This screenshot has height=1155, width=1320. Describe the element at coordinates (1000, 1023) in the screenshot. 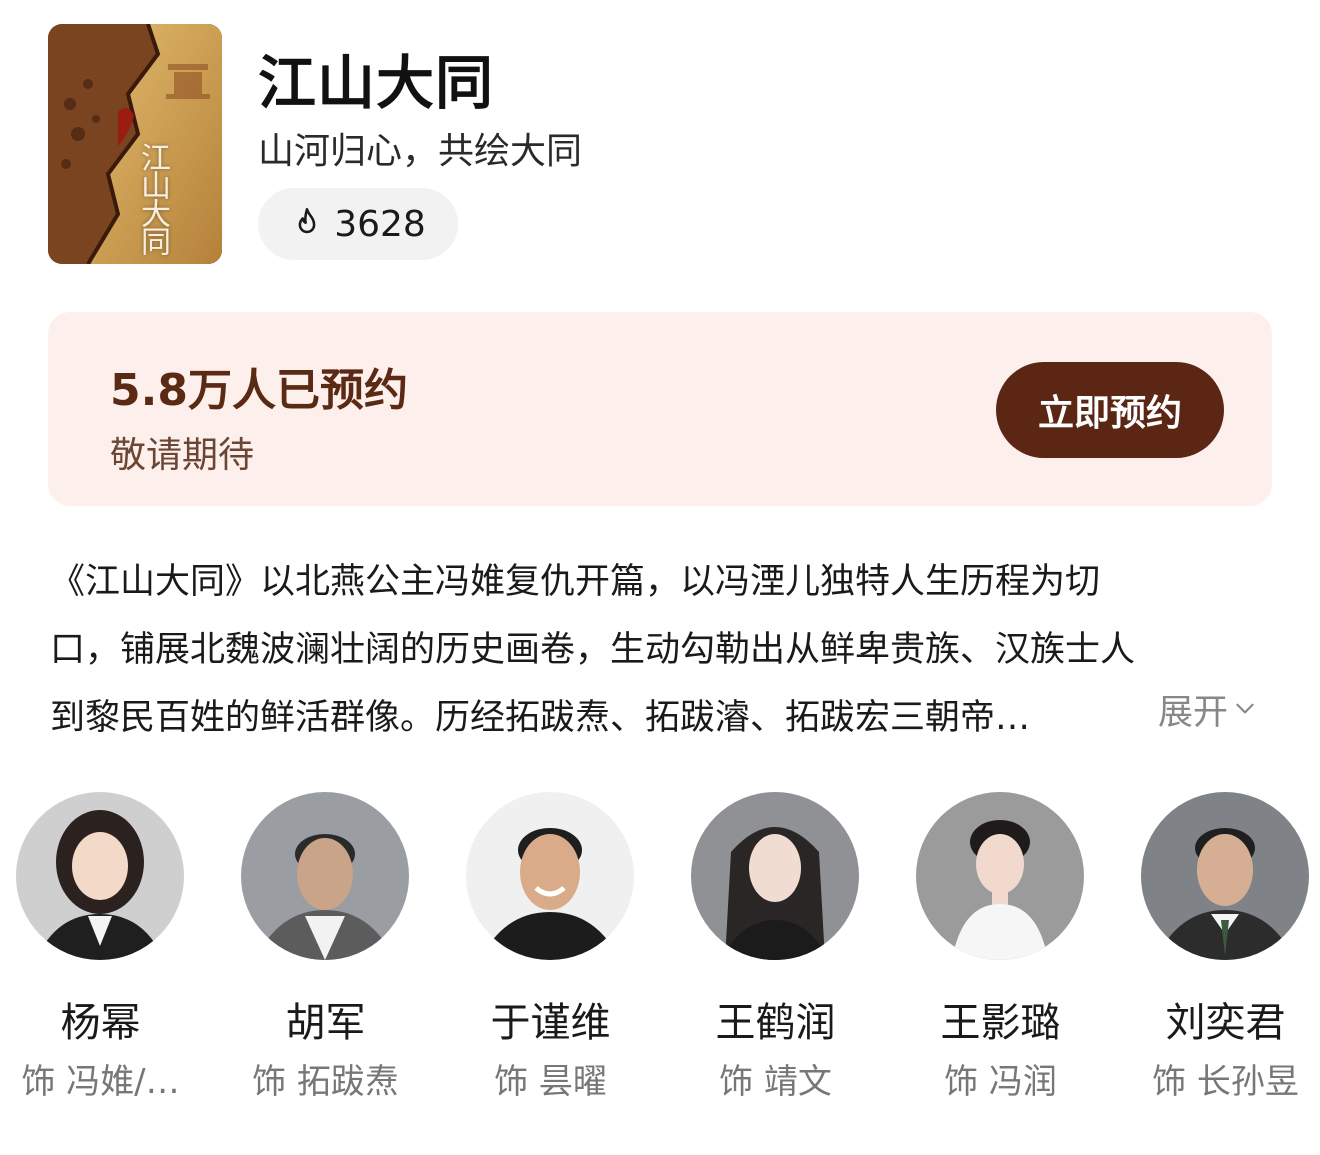

I see `cast-name: 王影璐` at that location.